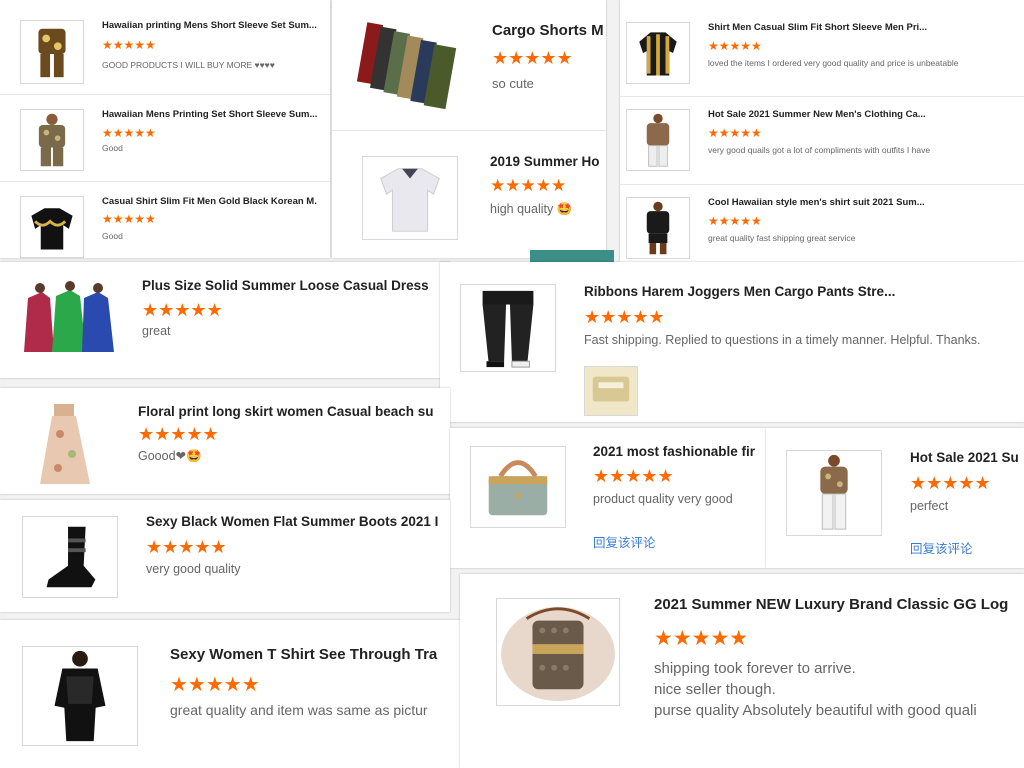 The height and width of the screenshot is (768, 1024). Describe the element at coordinates (663, 499) in the screenshot. I see `review-text: product quality very good` at that location.